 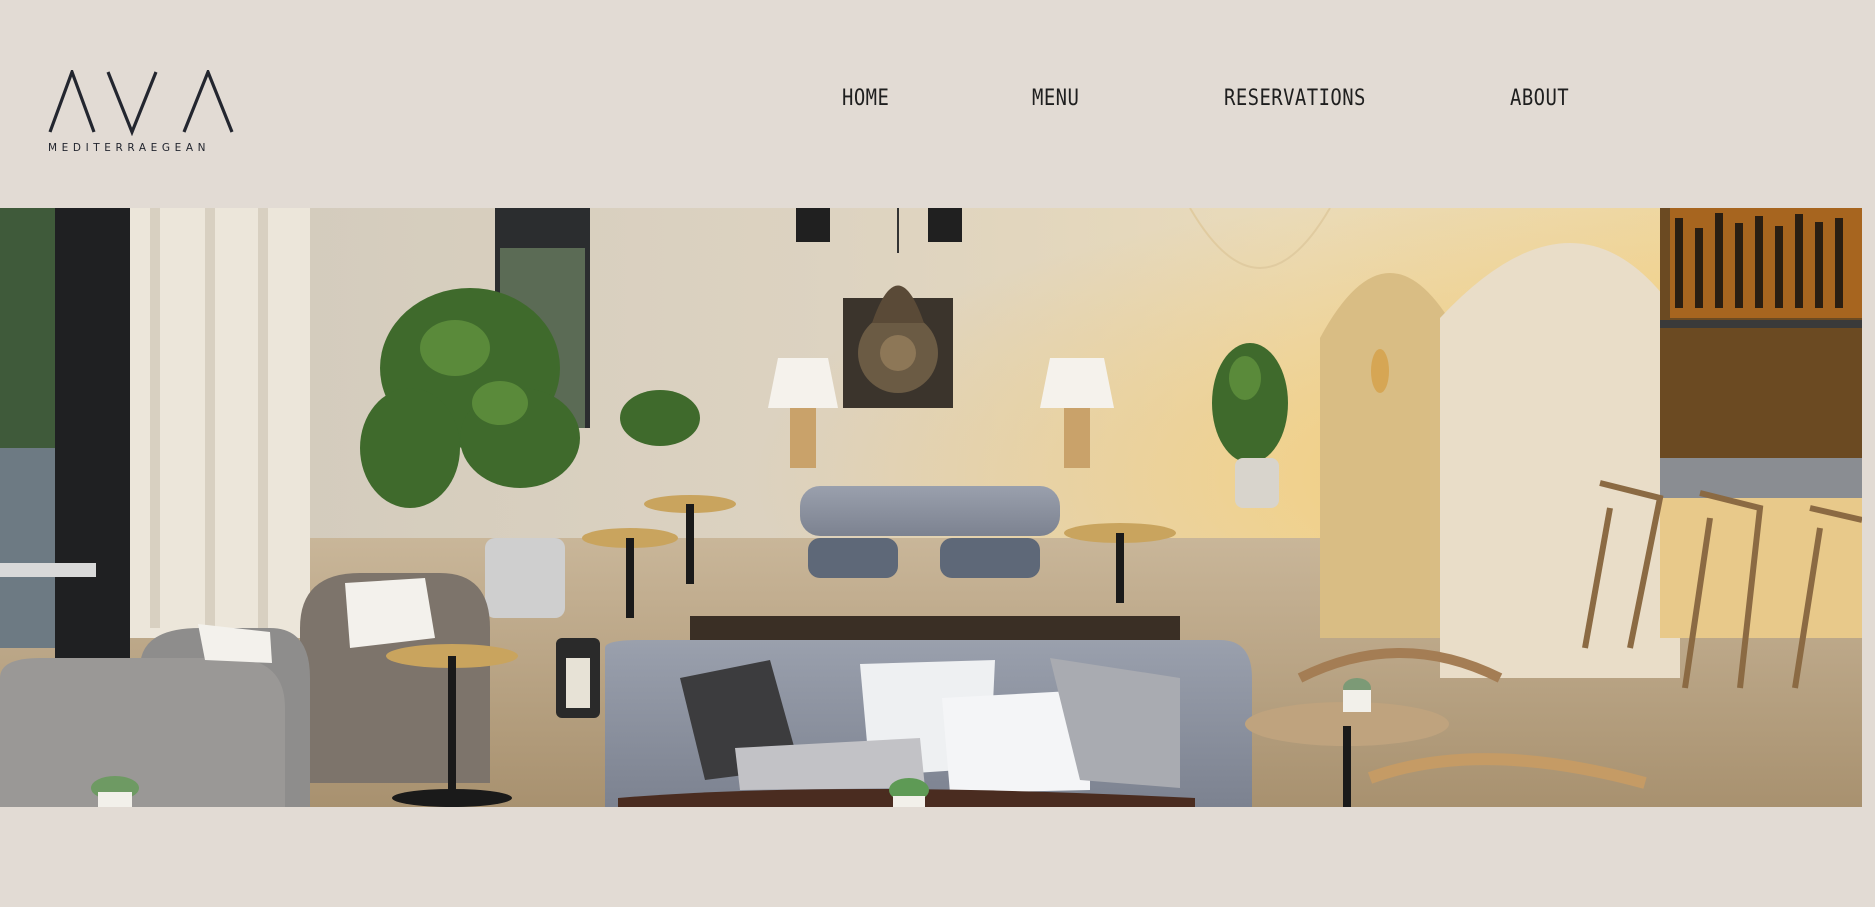 I want to click on nav-reservations: RESERVATIONS, so click(x=1295, y=98).